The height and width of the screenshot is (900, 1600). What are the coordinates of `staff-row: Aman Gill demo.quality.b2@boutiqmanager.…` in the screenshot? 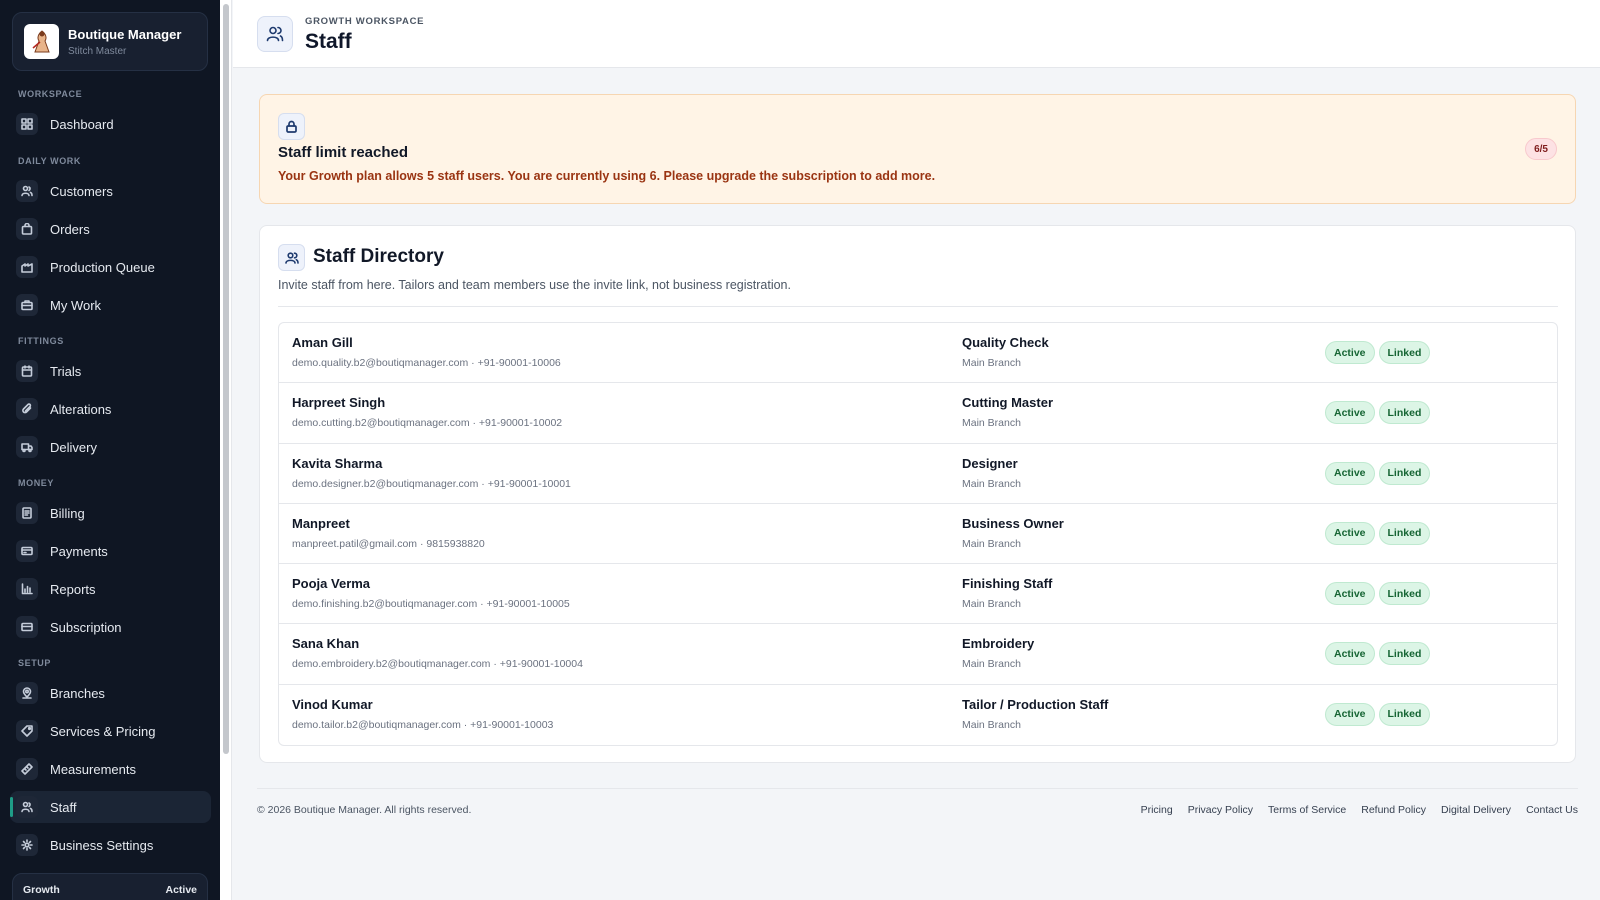 It's located at (918, 353).